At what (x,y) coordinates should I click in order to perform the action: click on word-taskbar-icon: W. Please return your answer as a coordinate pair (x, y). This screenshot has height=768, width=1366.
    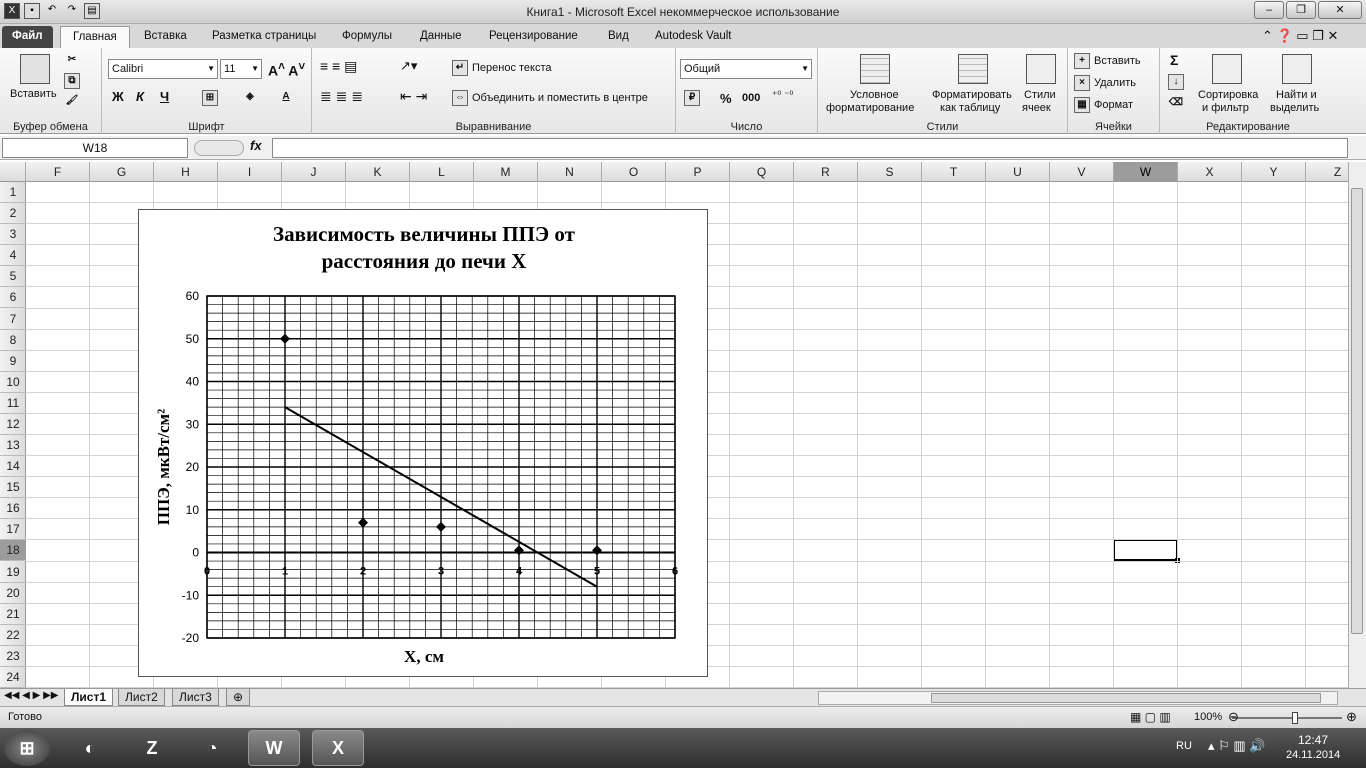
    Looking at the image, I should click on (274, 748).